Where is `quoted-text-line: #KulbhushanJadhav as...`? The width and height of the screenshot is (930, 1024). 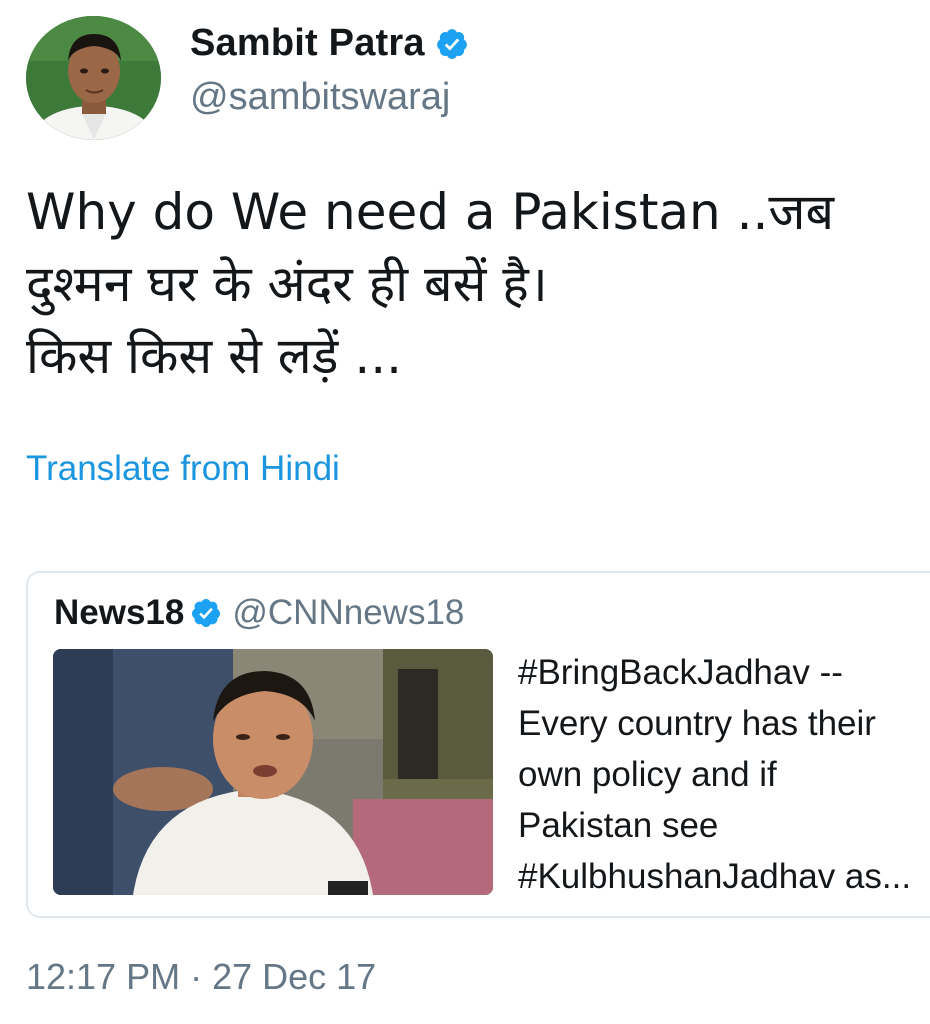
quoted-text-line: #KulbhushanJadhav as... is located at coordinates (715, 876).